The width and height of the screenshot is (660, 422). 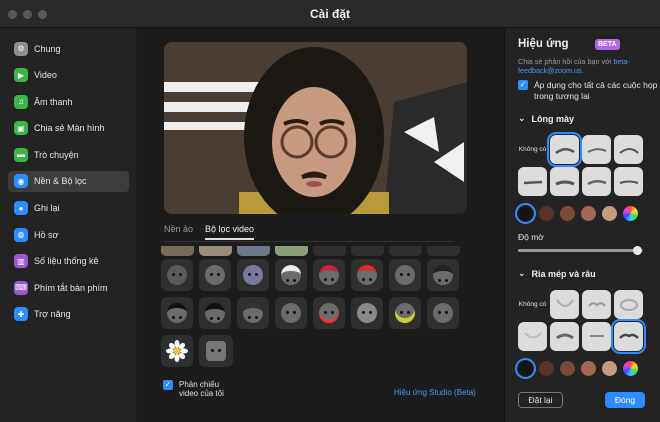 I want to click on effects-title: Hiệu ứng, so click(x=543, y=44).